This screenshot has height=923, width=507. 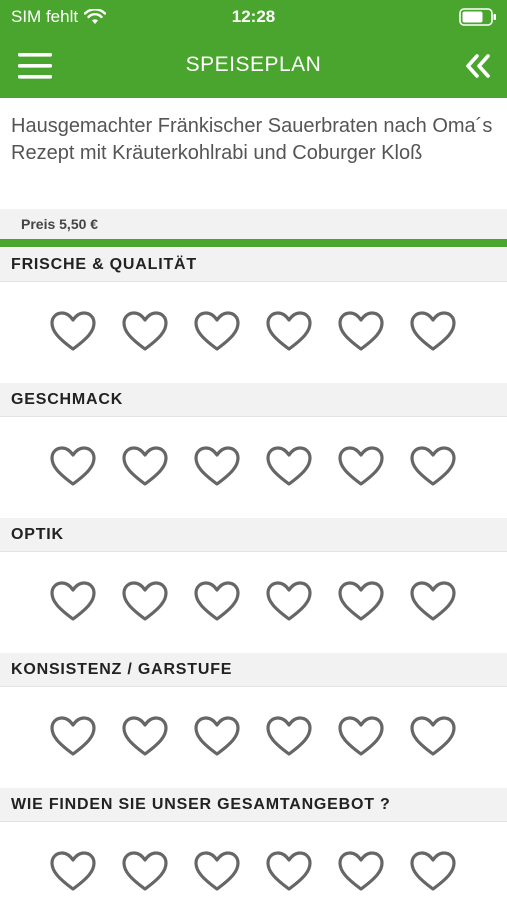 I want to click on rating-category-geschmack: GESCHMACK, so click(x=253, y=450).